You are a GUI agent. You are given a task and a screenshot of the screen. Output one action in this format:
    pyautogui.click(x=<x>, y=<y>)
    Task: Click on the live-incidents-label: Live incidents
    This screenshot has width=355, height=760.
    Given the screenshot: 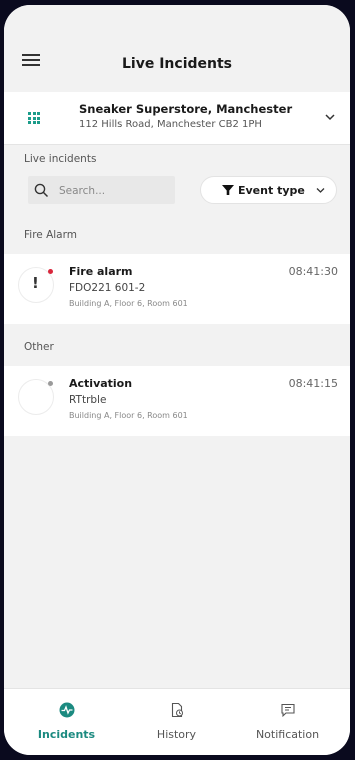 What is the action you would take?
    pyautogui.click(x=60, y=159)
    